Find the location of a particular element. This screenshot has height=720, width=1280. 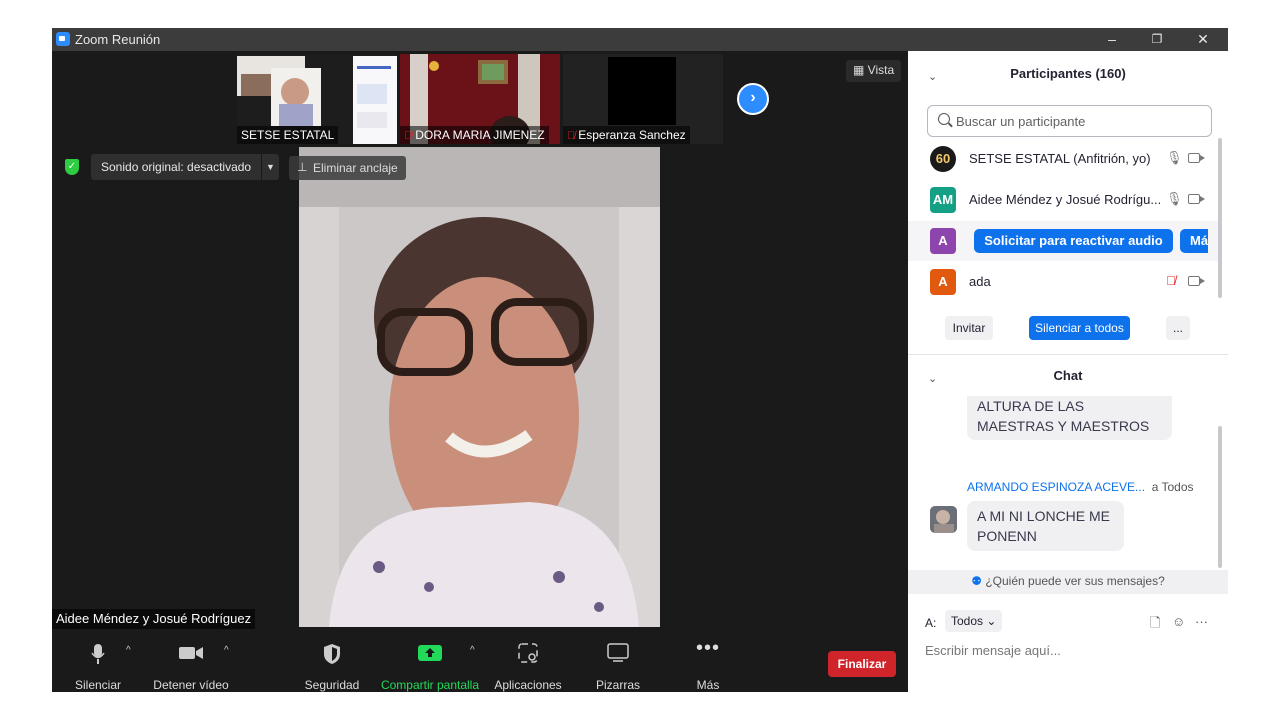

chat-recipient: a Todos is located at coordinates (1172, 487).